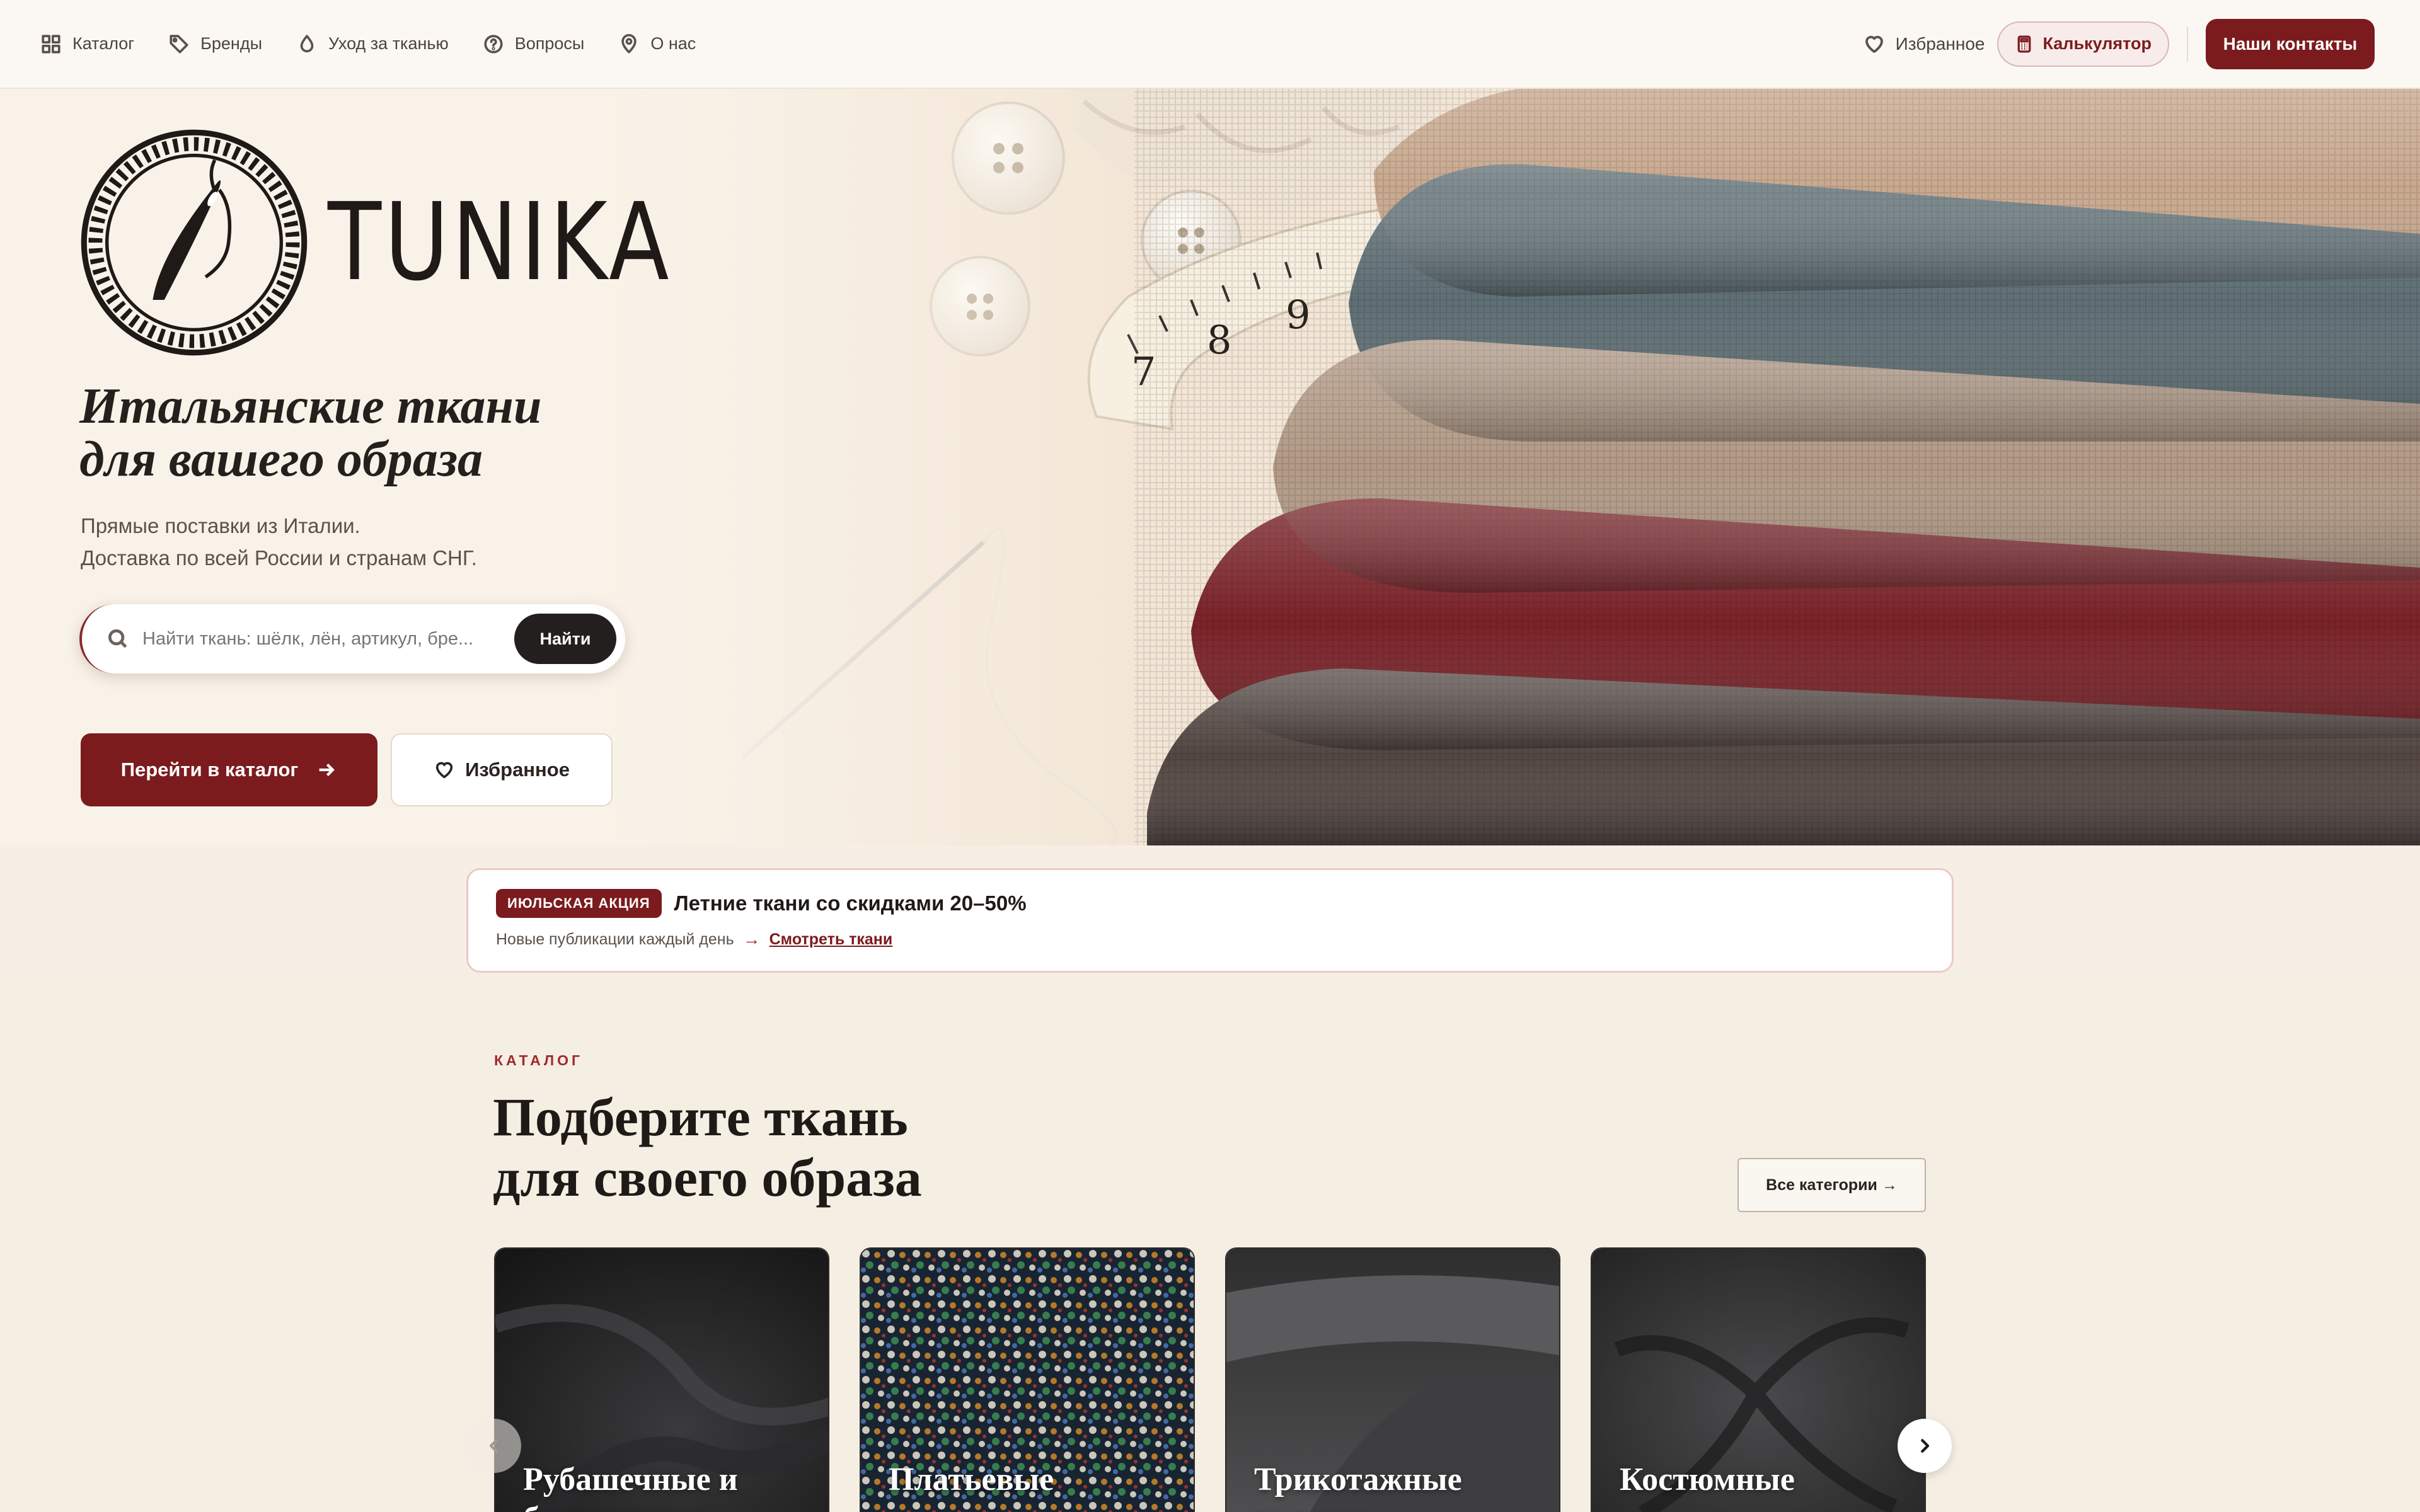 The image size is (2420, 1512). I want to click on nav-item-label: Бренды, so click(231, 43).